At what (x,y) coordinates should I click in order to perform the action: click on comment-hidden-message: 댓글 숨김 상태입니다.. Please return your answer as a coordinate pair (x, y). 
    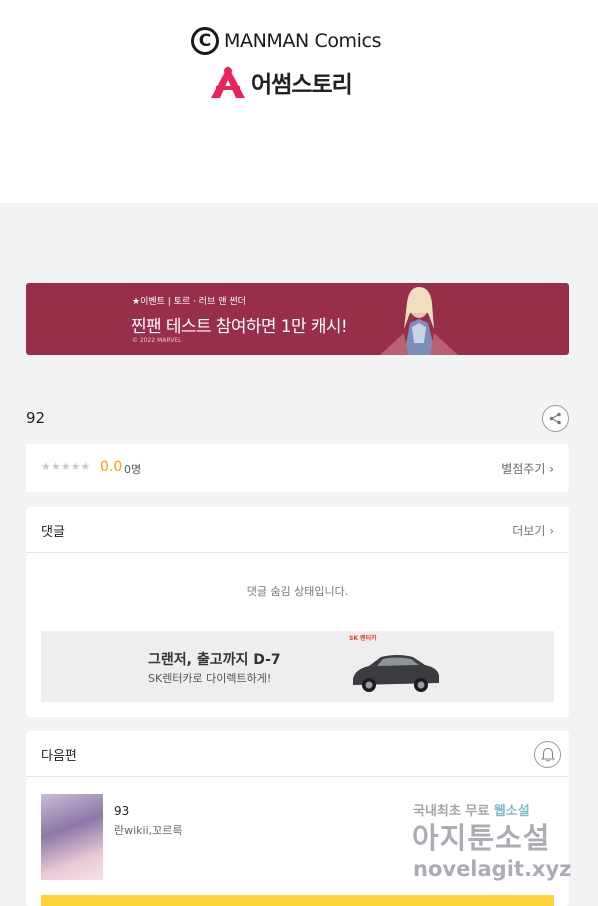
    Looking at the image, I should click on (297, 591).